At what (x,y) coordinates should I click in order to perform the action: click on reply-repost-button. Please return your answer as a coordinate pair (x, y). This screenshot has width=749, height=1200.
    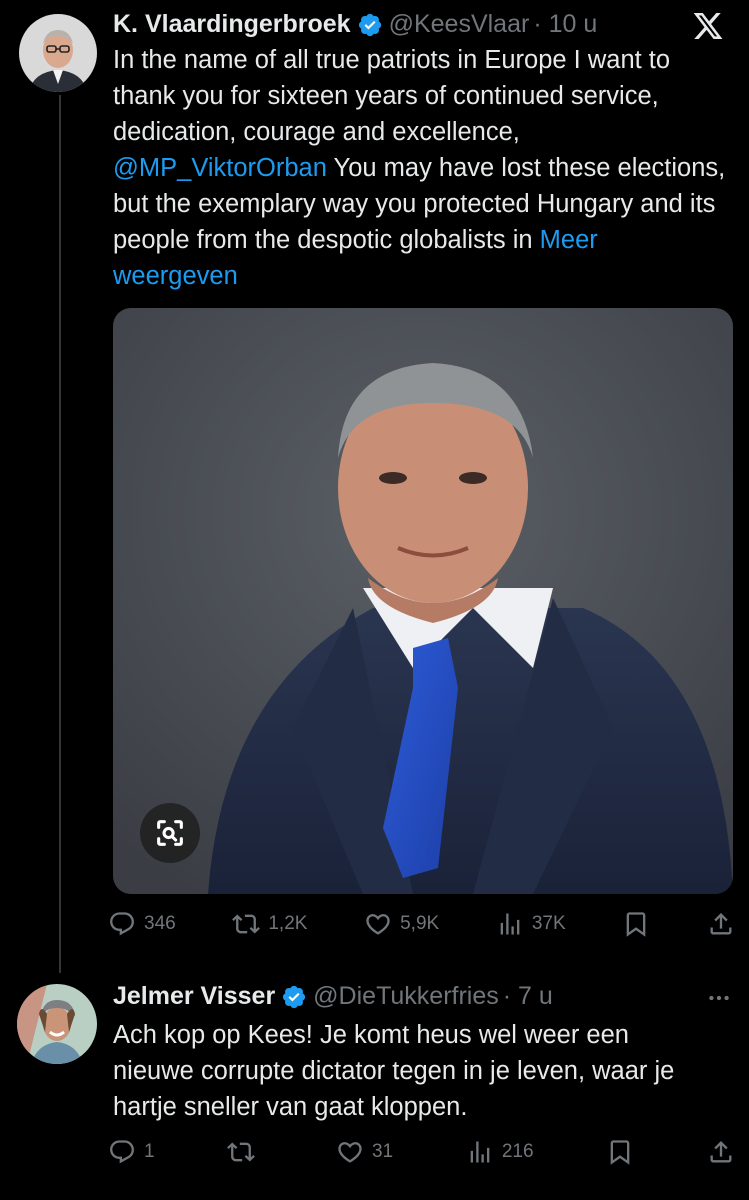
    Looking at the image, I should click on (245, 1152).